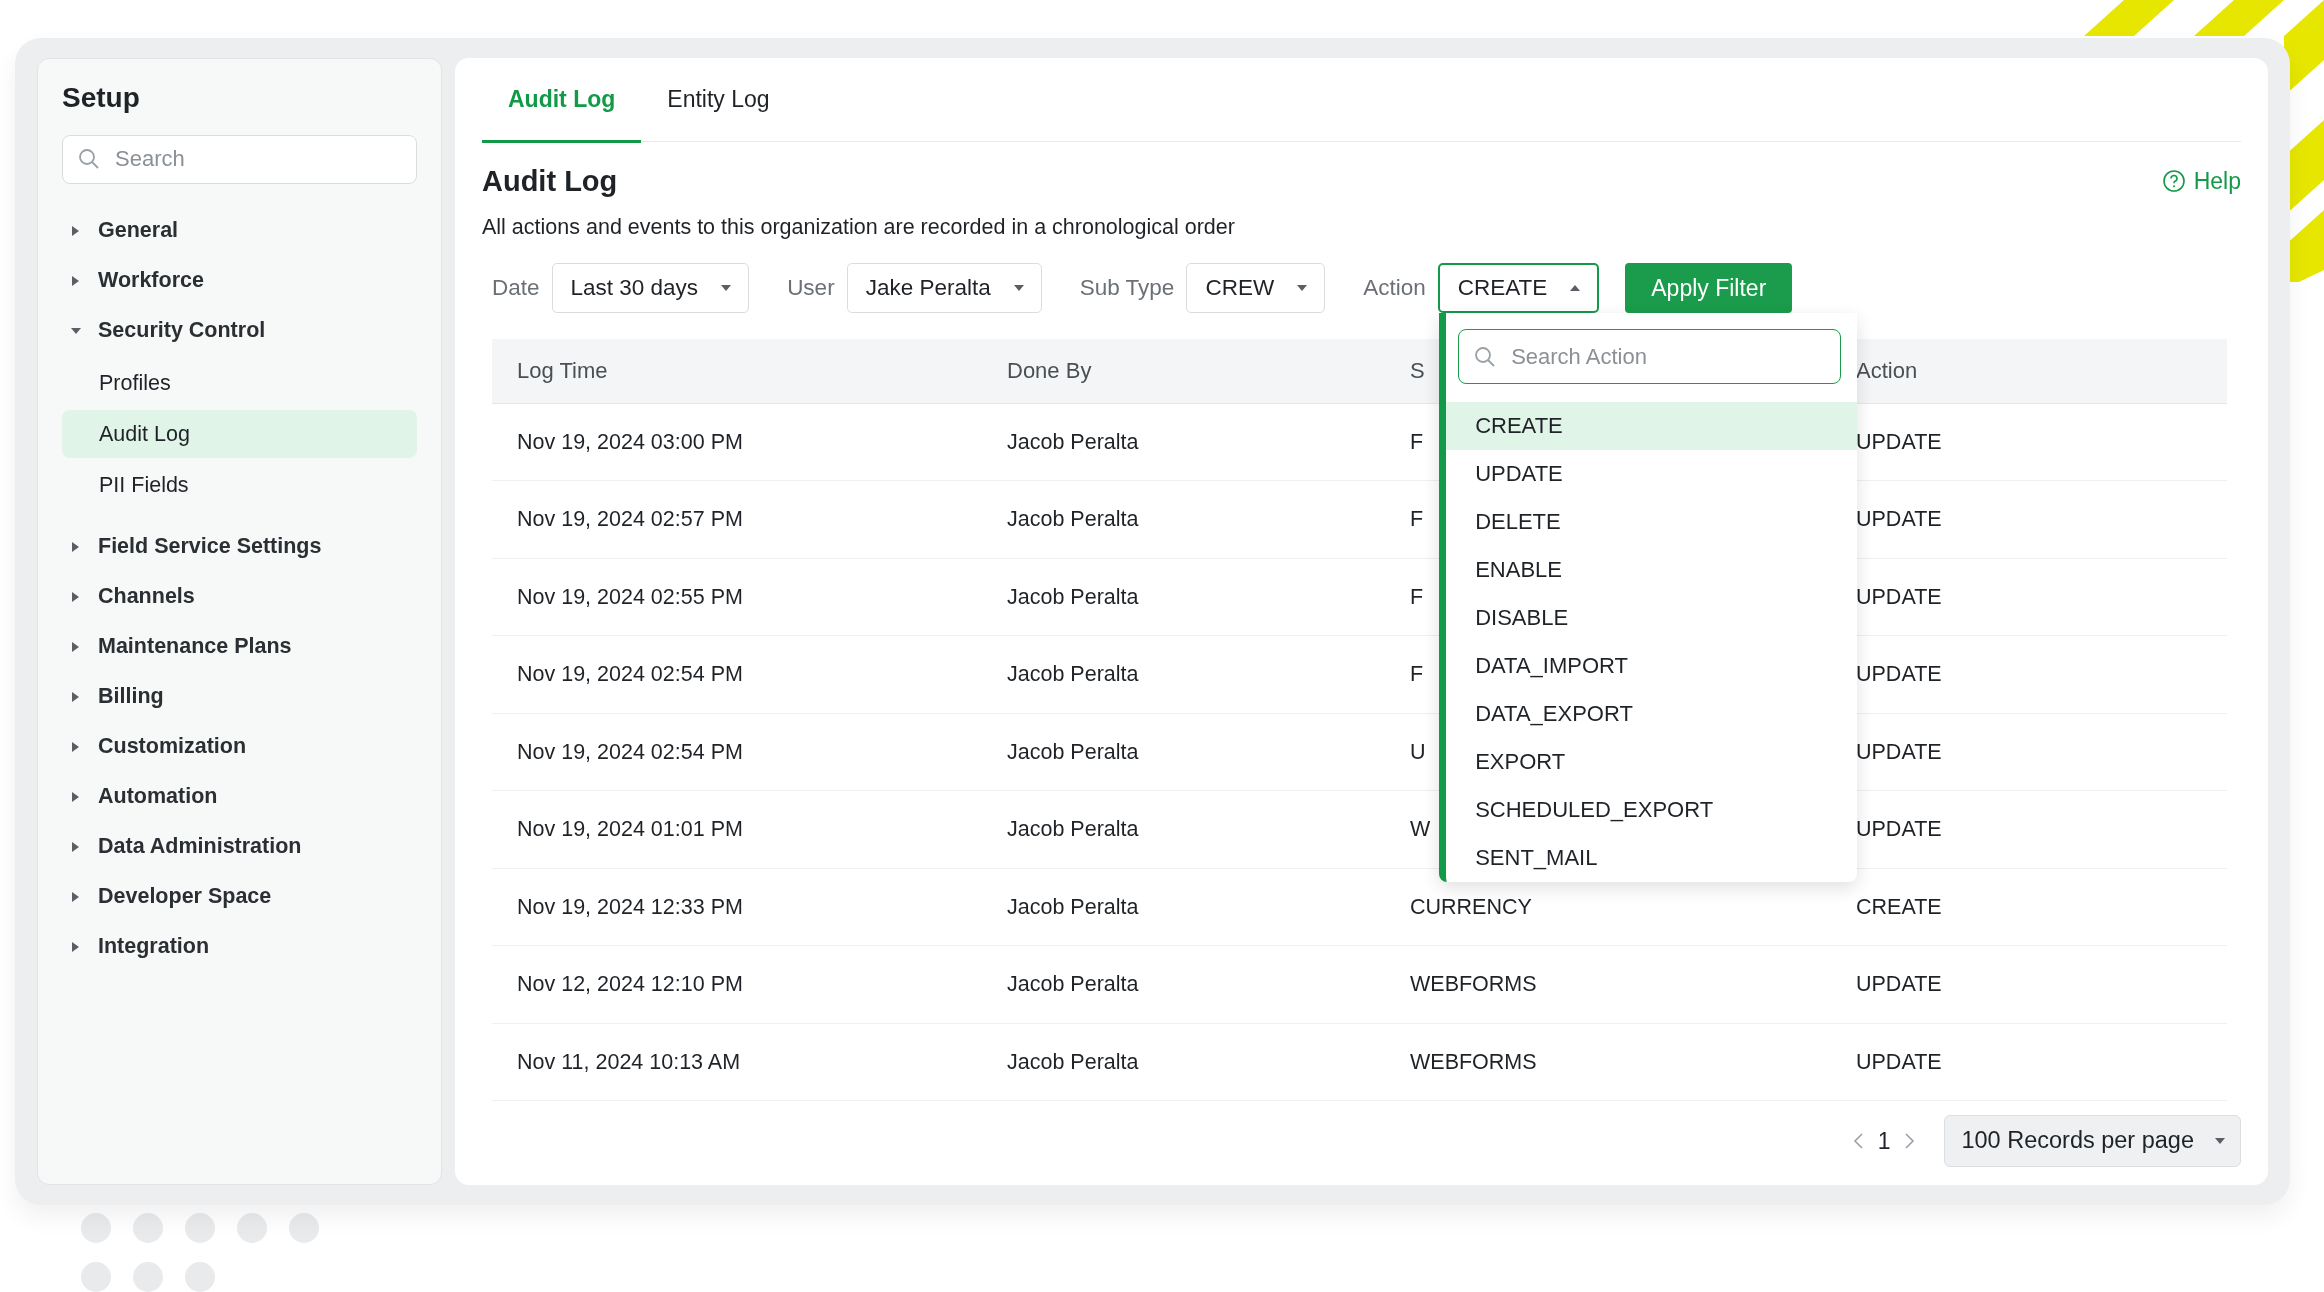  Describe the element at coordinates (239, 484) in the screenshot. I see `tree-subitem: PII Fields` at that location.